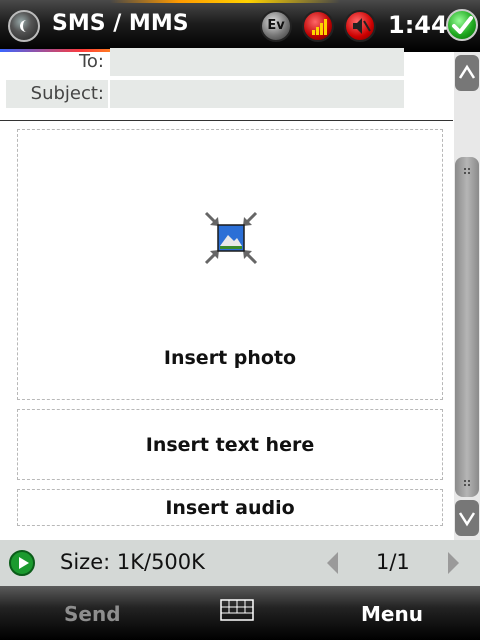 This screenshot has width=480, height=640. What do you see at coordinates (418, 25) in the screenshot?
I see `clock-time: 1:44` at bounding box center [418, 25].